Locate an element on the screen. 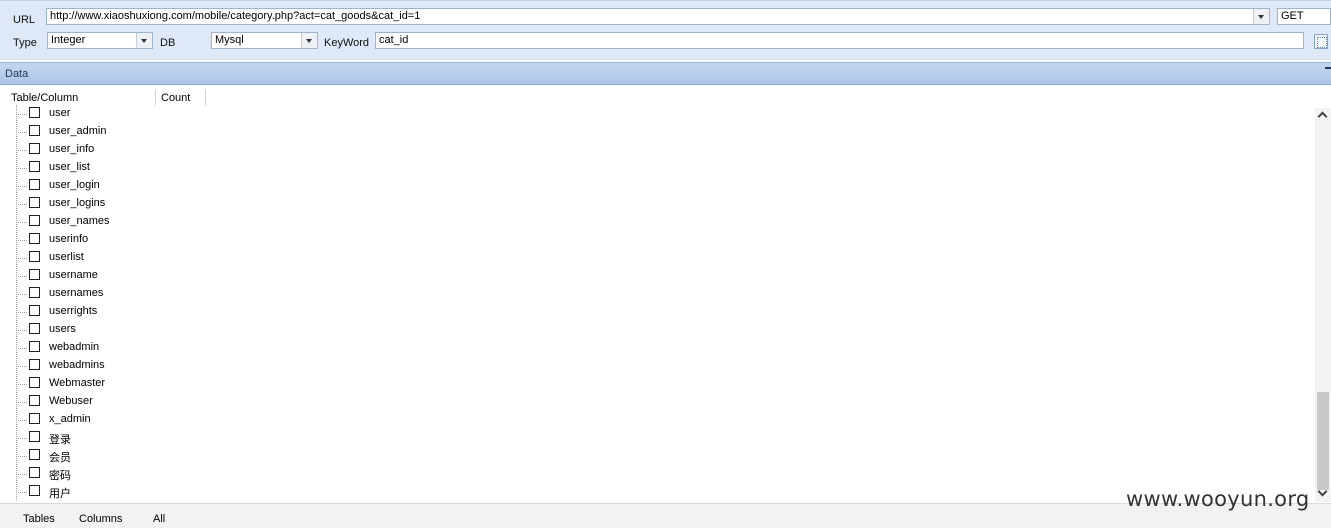 The height and width of the screenshot is (528, 1331). tree-item: user_logins is located at coordinates (200, 204).